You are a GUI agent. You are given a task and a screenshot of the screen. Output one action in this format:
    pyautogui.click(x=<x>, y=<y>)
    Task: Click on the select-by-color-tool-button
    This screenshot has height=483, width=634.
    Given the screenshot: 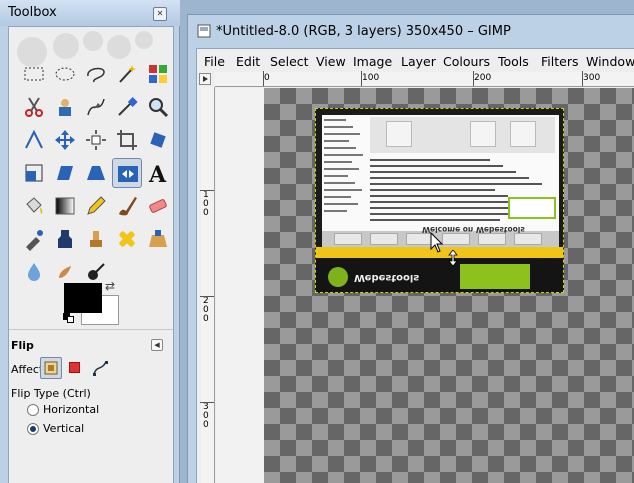 What is the action you would take?
    pyautogui.click(x=158, y=74)
    